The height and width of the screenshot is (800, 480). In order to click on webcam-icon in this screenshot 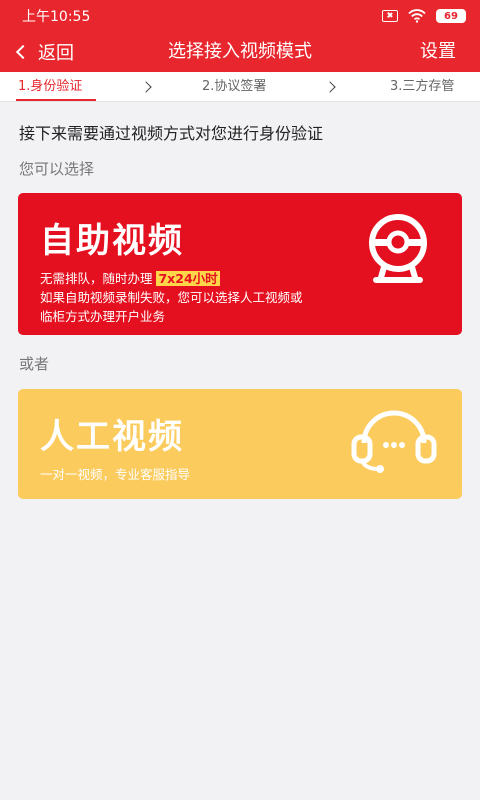, I will do `click(398, 248)`.